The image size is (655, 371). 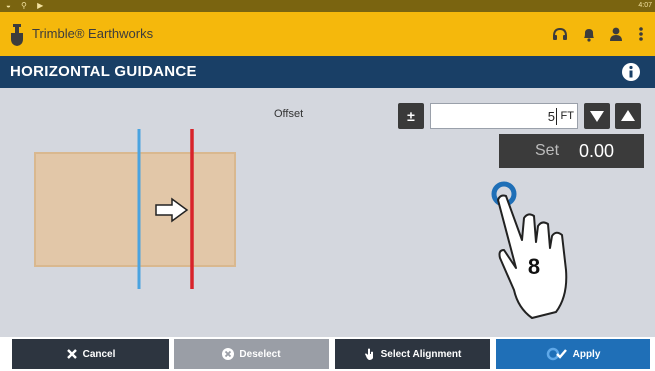 What do you see at coordinates (529, 250) in the screenshot?
I see `tap-hand-icon: 8` at bounding box center [529, 250].